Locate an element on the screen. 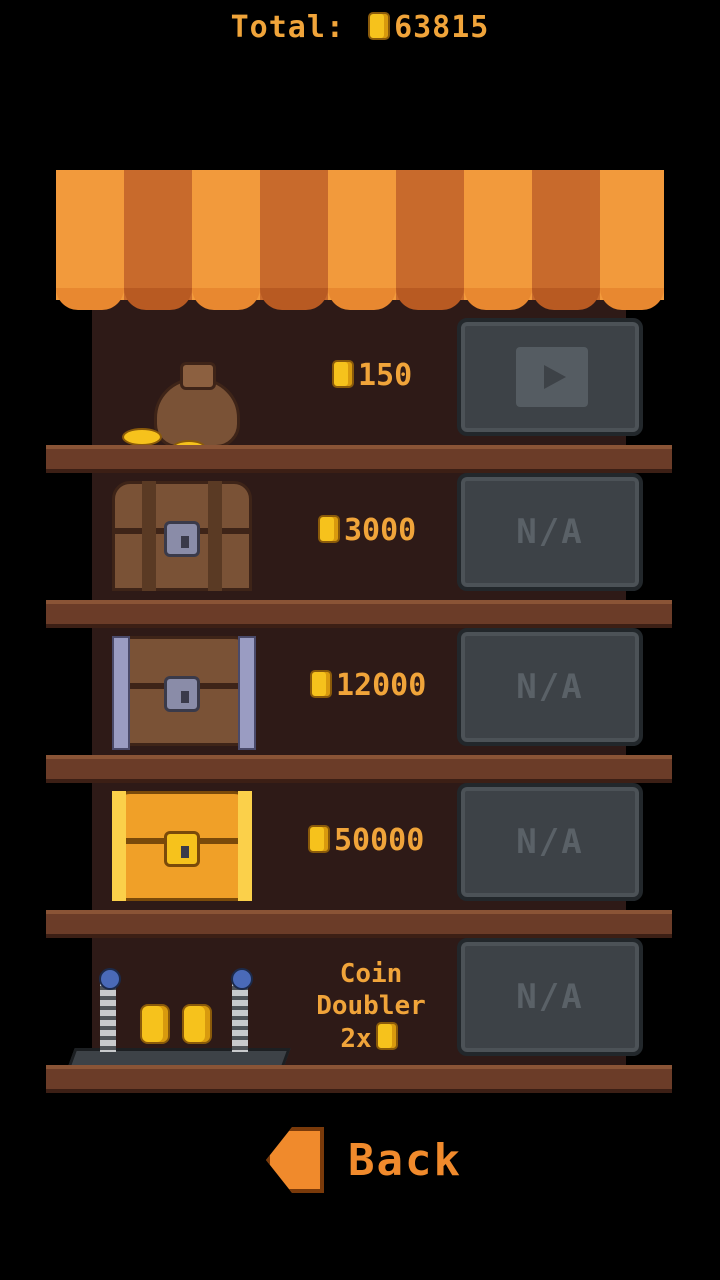 This screenshot has width=720, height=1280. watch-video-button is located at coordinates (550, 377).